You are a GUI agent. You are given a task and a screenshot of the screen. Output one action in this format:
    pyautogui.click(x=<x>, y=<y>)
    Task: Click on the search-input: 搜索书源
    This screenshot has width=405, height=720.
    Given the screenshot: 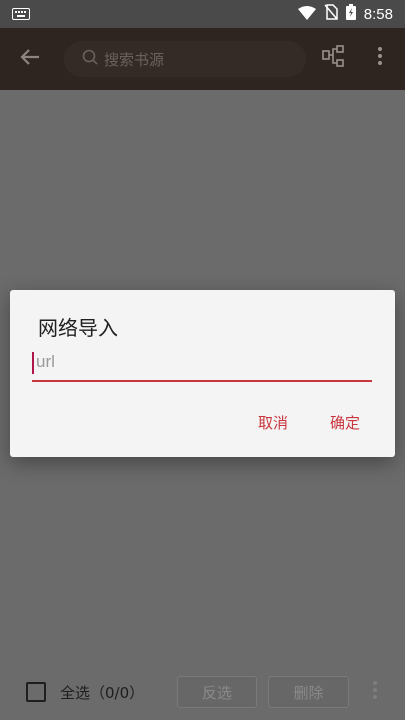 What is the action you would take?
    pyautogui.click(x=185, y=59)
    